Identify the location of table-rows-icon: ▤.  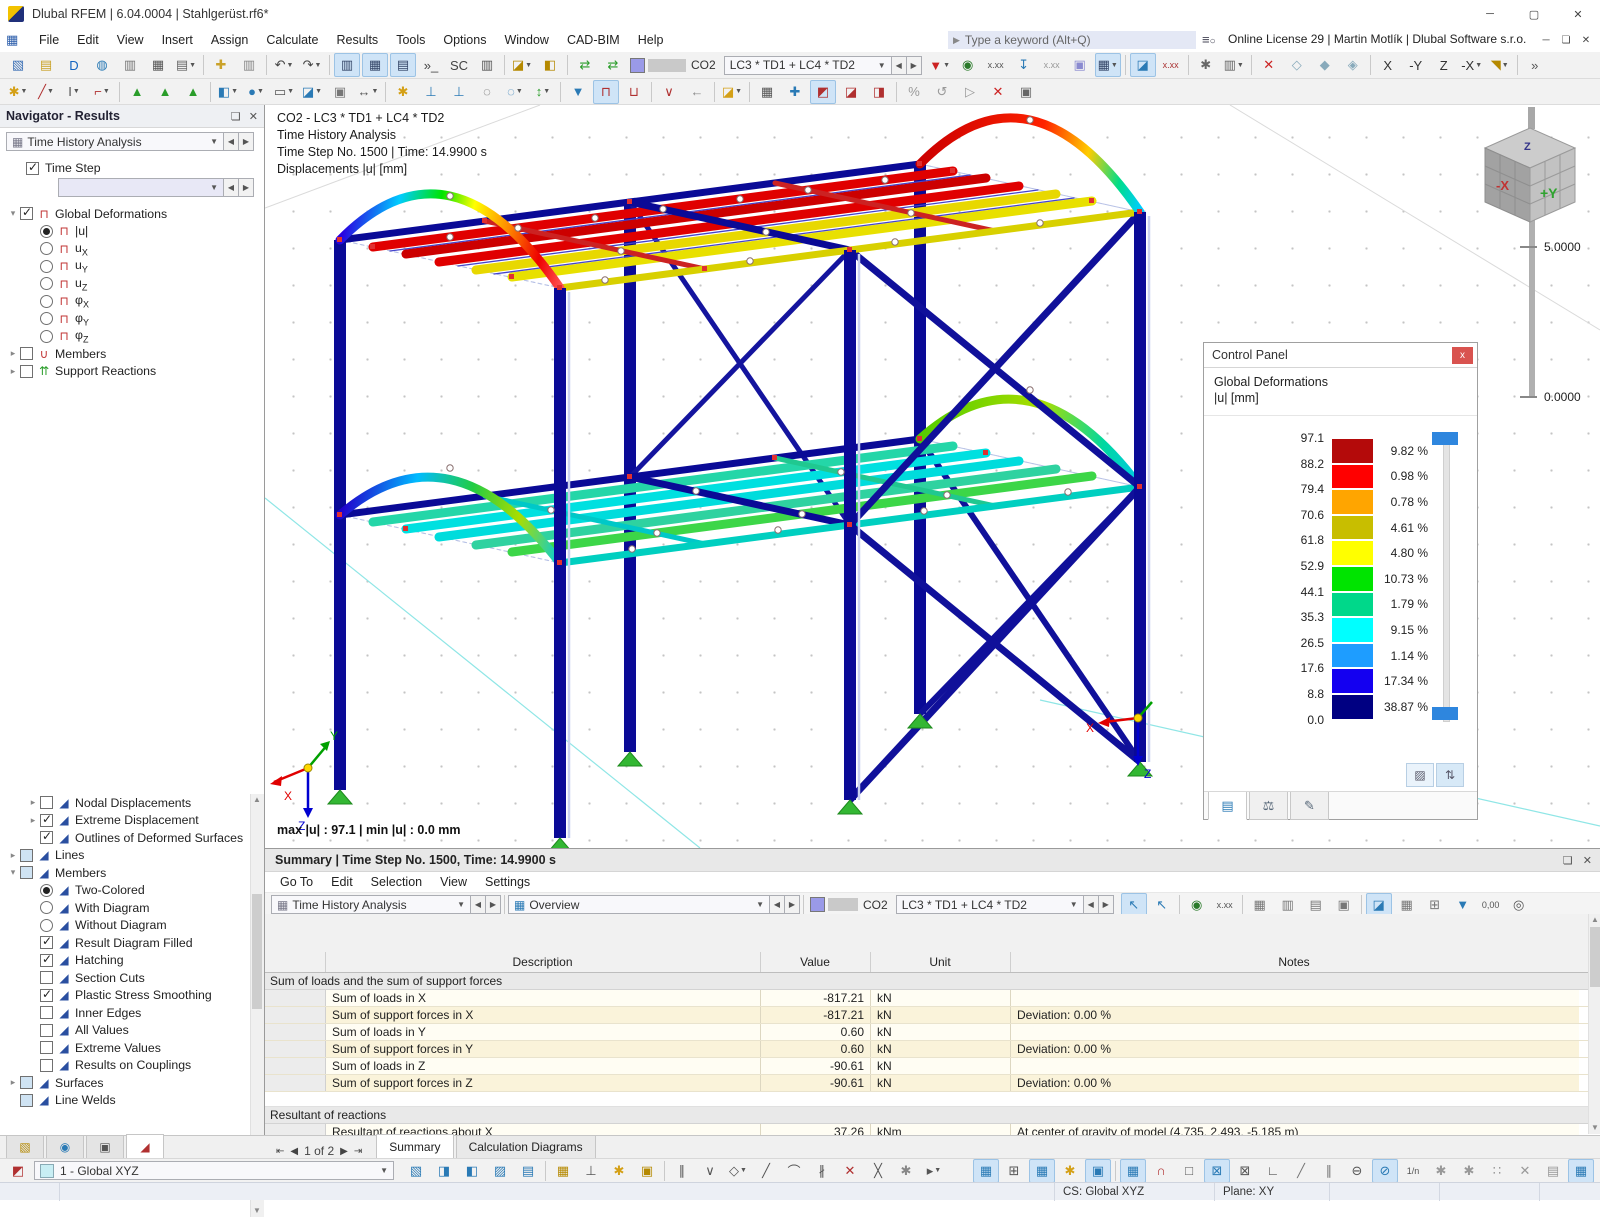
(1316, 905).